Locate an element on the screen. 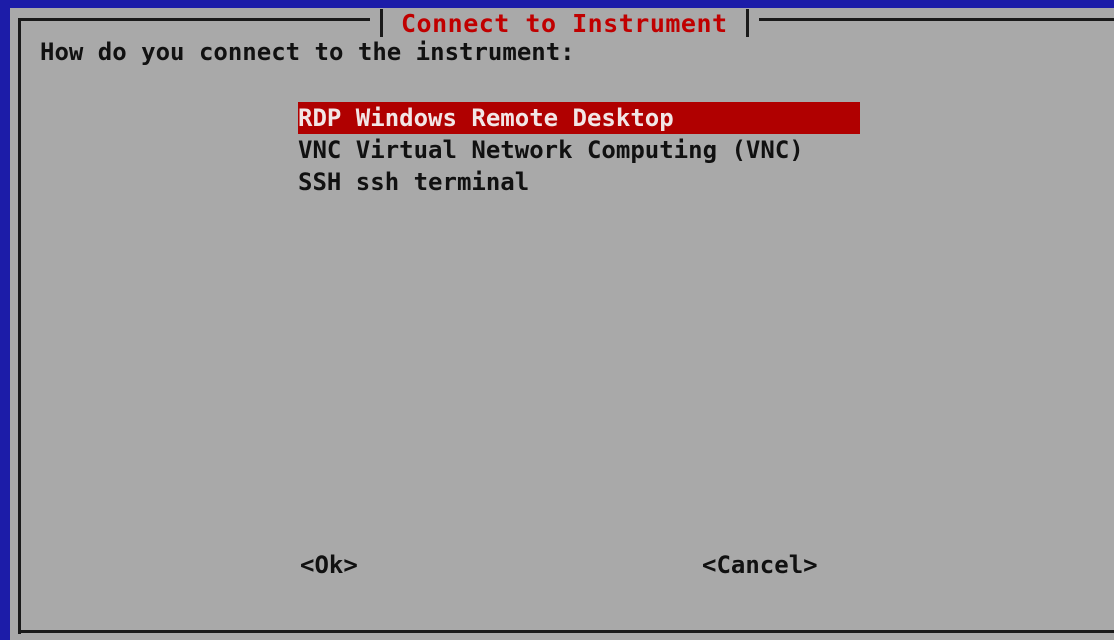 Image resolution: width=1114 pixels, height=640 pixels. dialog-frame-left is located at coordinates (19, 326).